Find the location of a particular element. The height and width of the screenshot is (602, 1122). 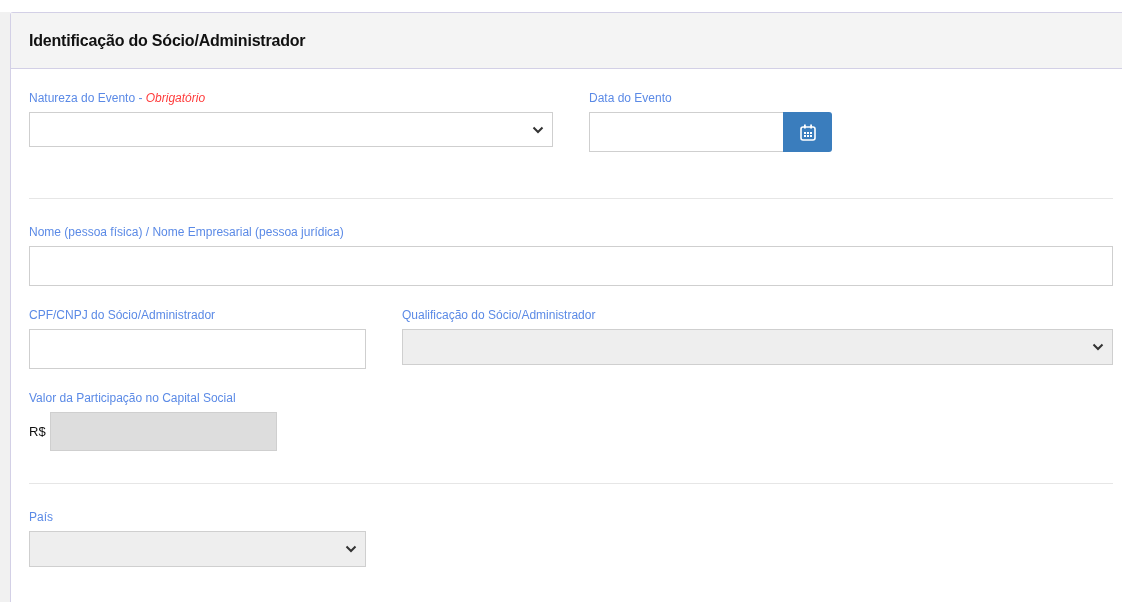

field-label: Data do Evento is located at coordinates (631, 98).